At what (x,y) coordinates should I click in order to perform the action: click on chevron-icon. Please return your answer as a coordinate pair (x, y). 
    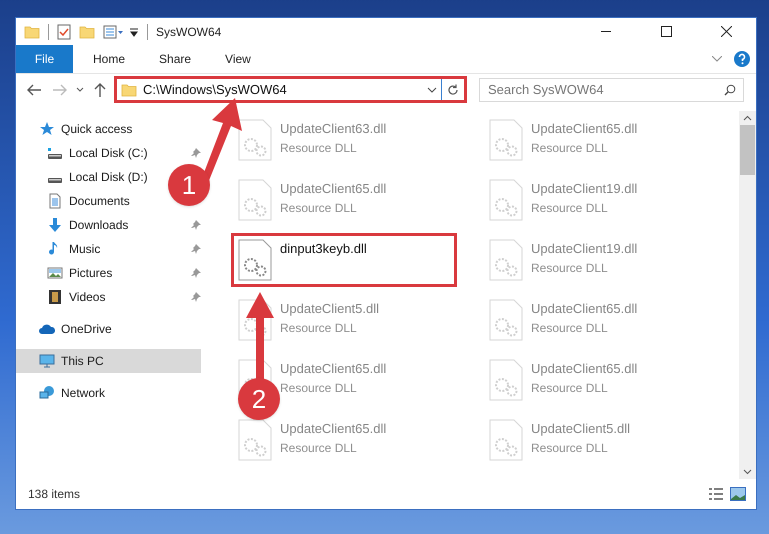
    Looking at the image, I should click on (717, 59).